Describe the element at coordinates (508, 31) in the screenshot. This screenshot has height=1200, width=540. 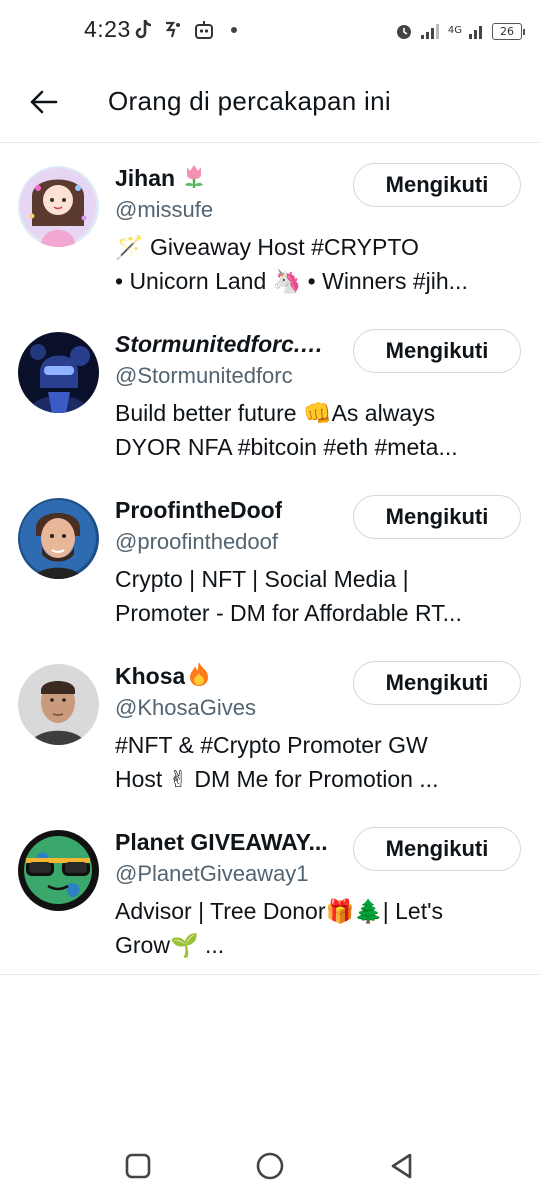
I see `battery-icon: 26` at that location.